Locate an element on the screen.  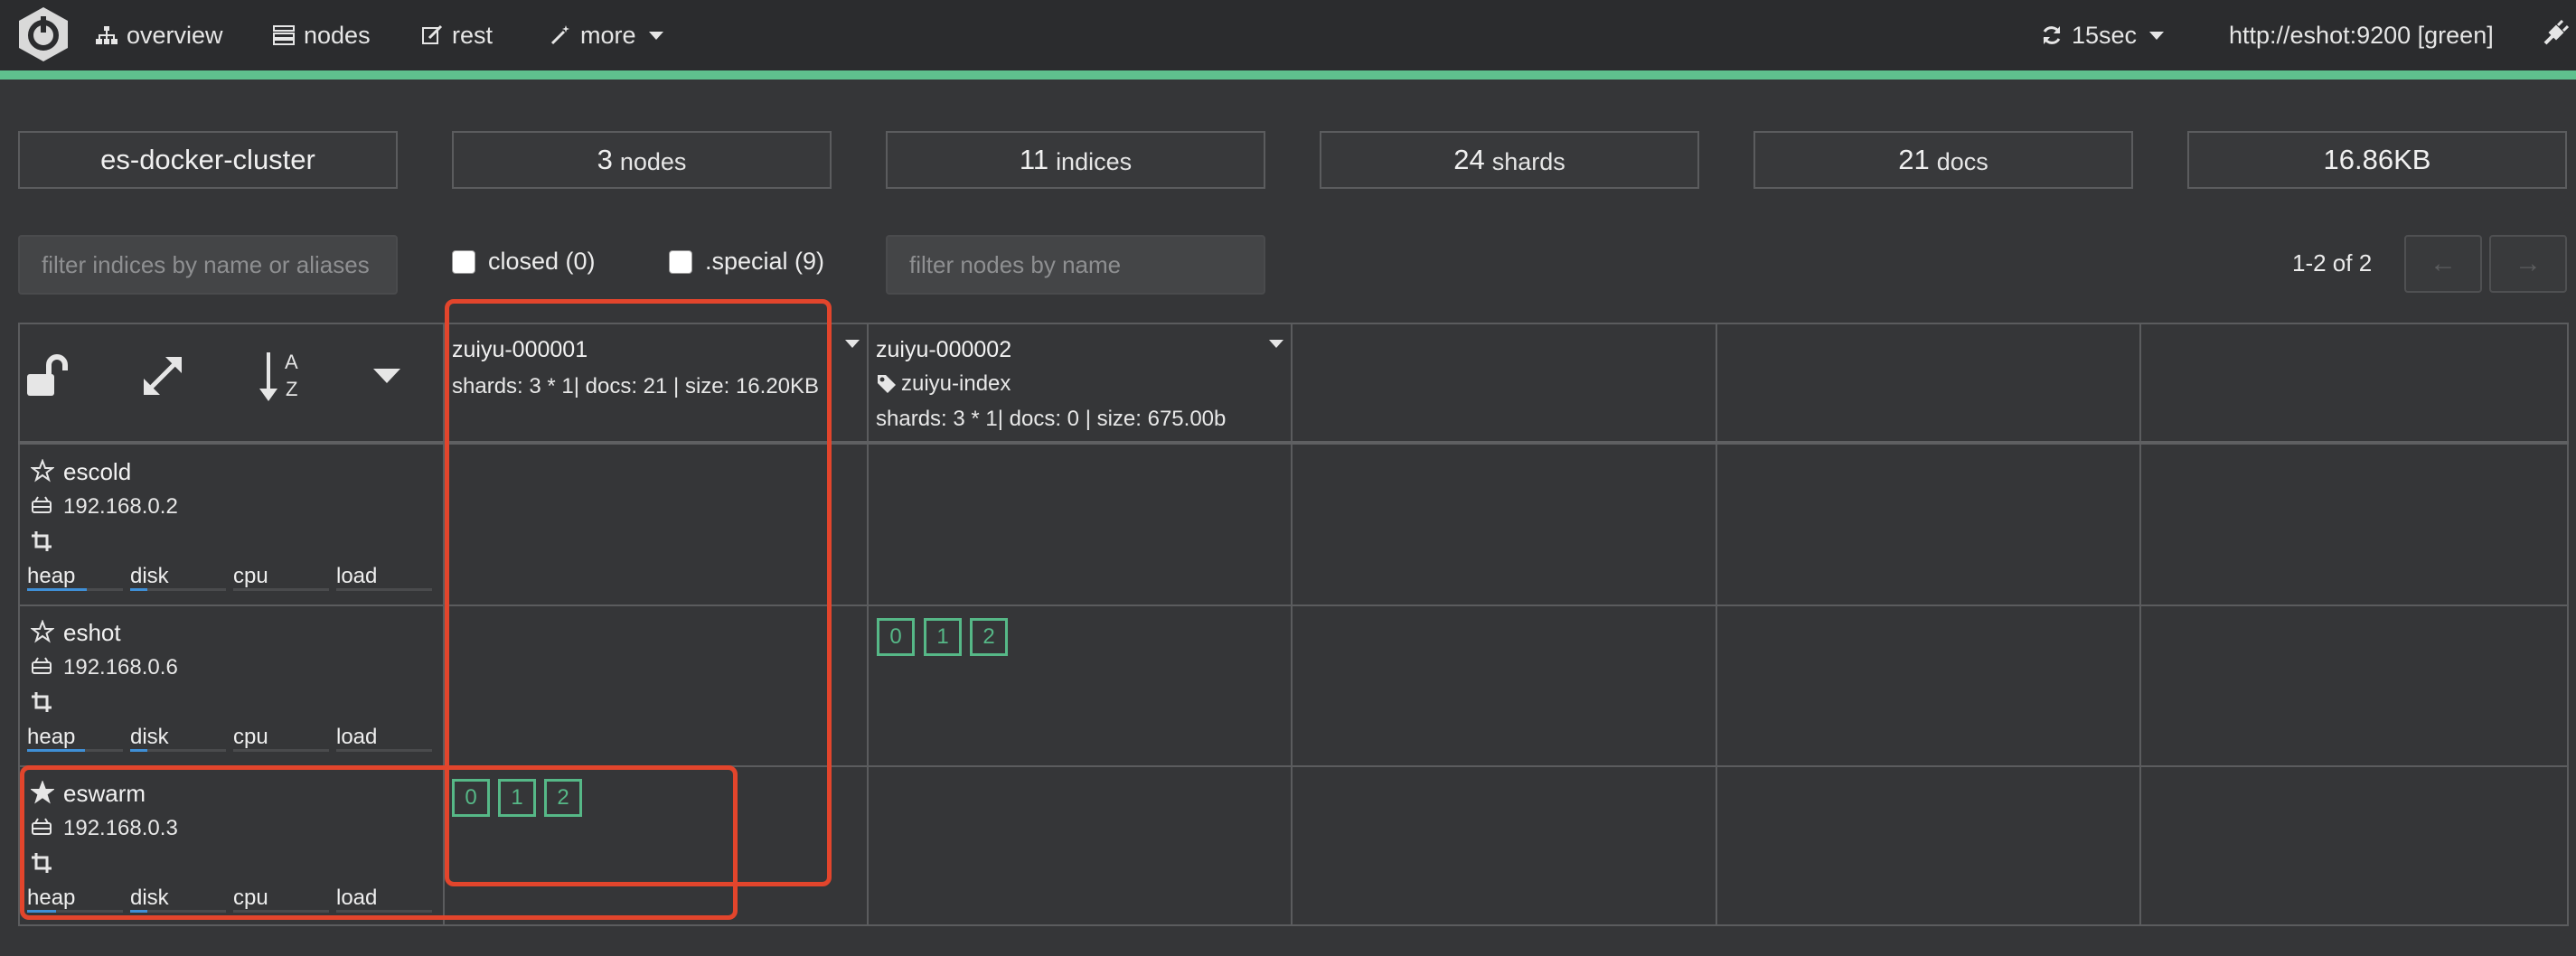
svg-text: A is located at coordinates (291, 362).